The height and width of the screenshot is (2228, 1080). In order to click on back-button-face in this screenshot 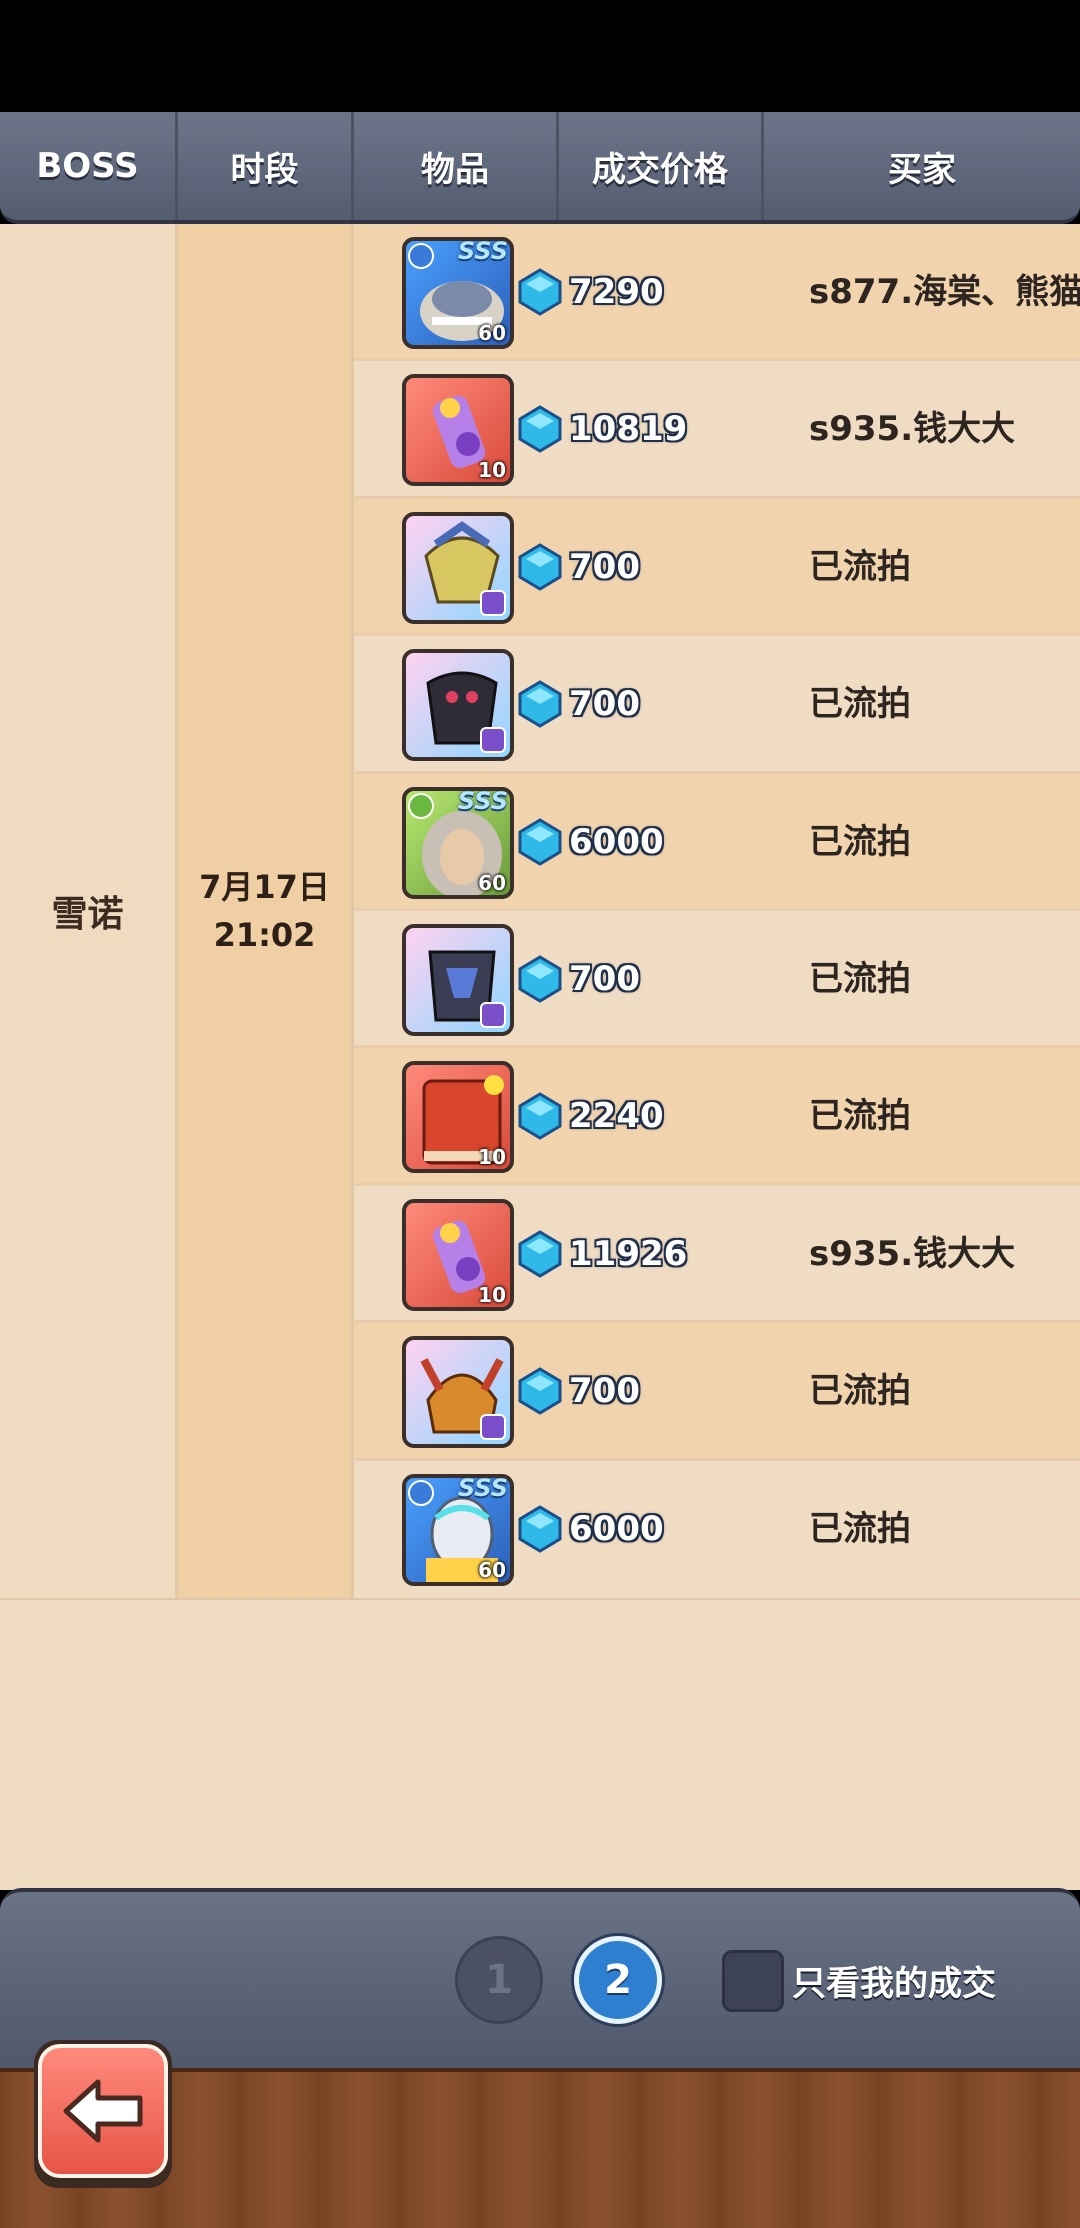, I will do `click(103, 2111)`.